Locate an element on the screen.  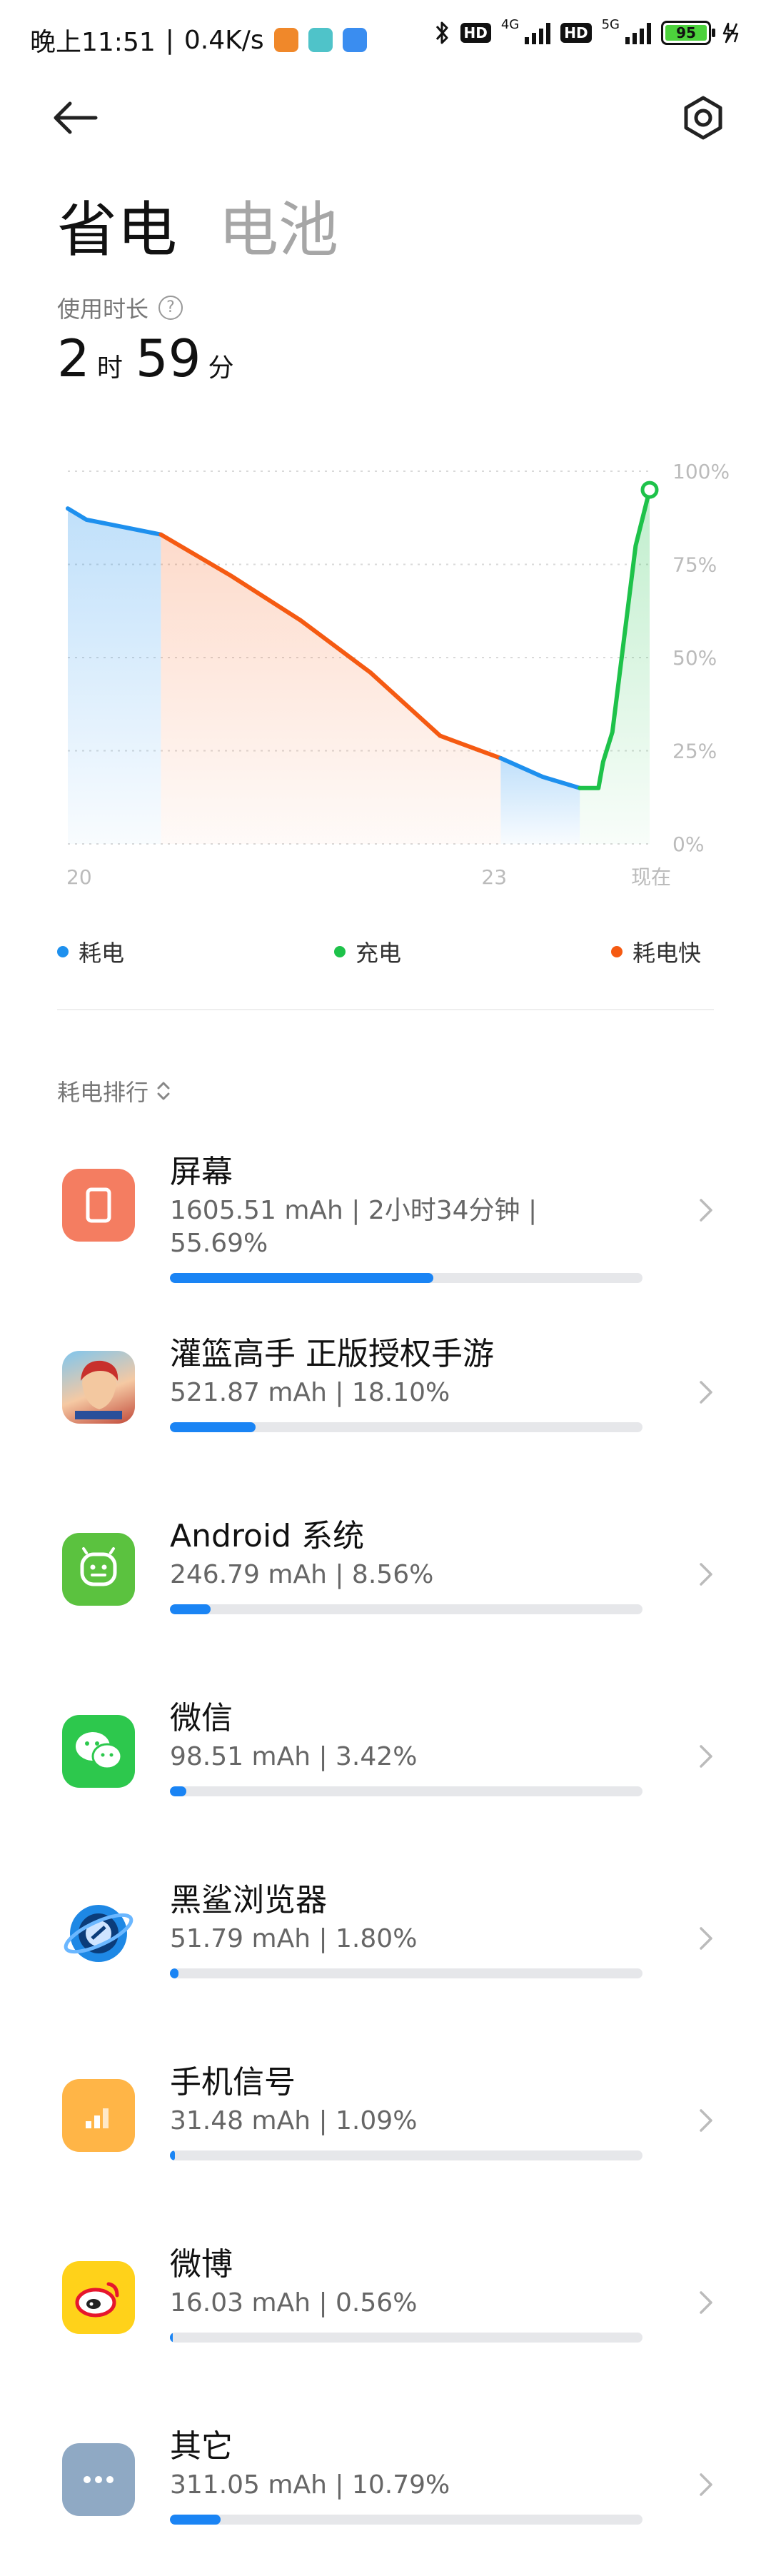
usage-label-text: 使用时长 is located at coordinates (103, 309).